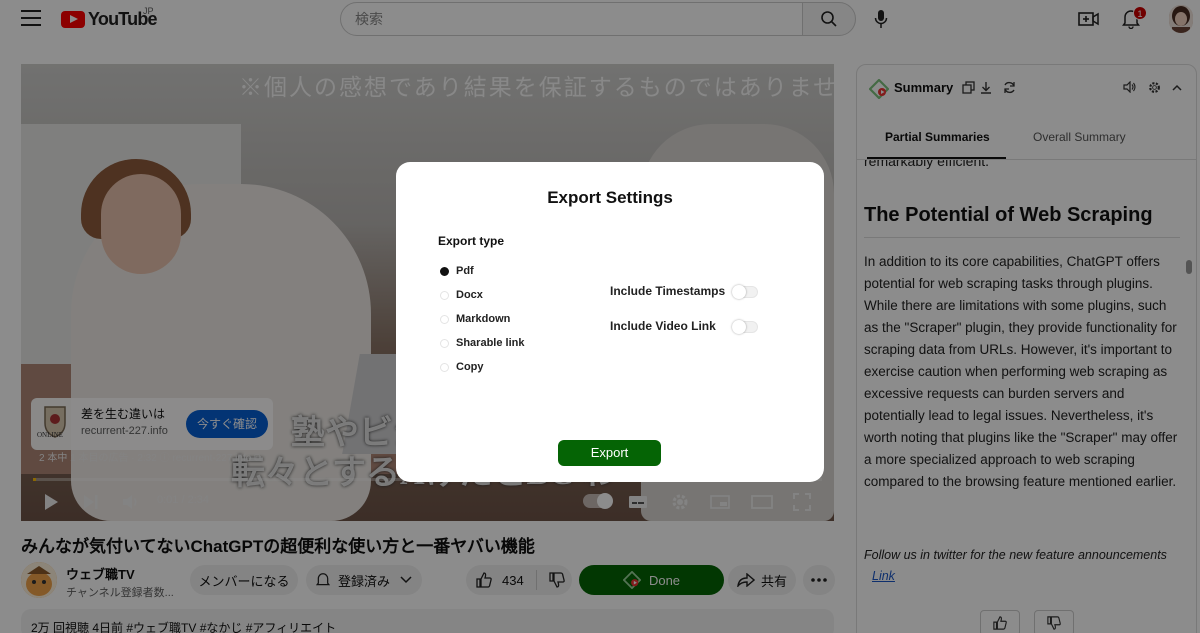  I want to click on export-option-copy: Copy, so click(462, 367).